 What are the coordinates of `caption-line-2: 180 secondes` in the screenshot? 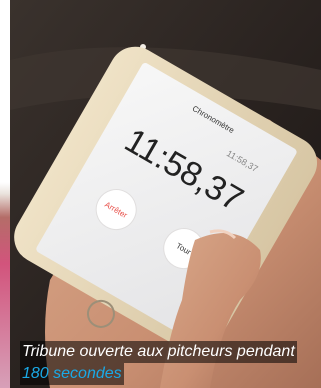 It's located at (72, 374).